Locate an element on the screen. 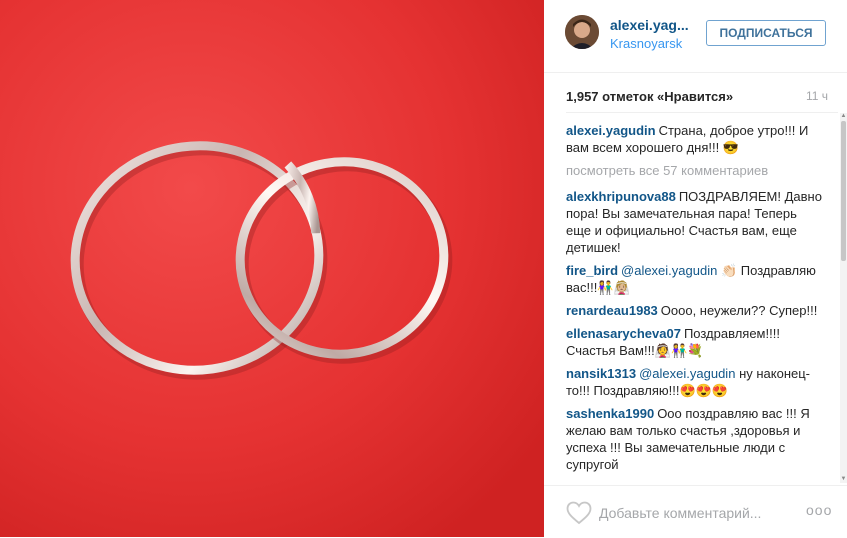 The height and width of the screenshot is (538, 847). comment-author: alexkhripunova88 is located at coordinates (621, 196).